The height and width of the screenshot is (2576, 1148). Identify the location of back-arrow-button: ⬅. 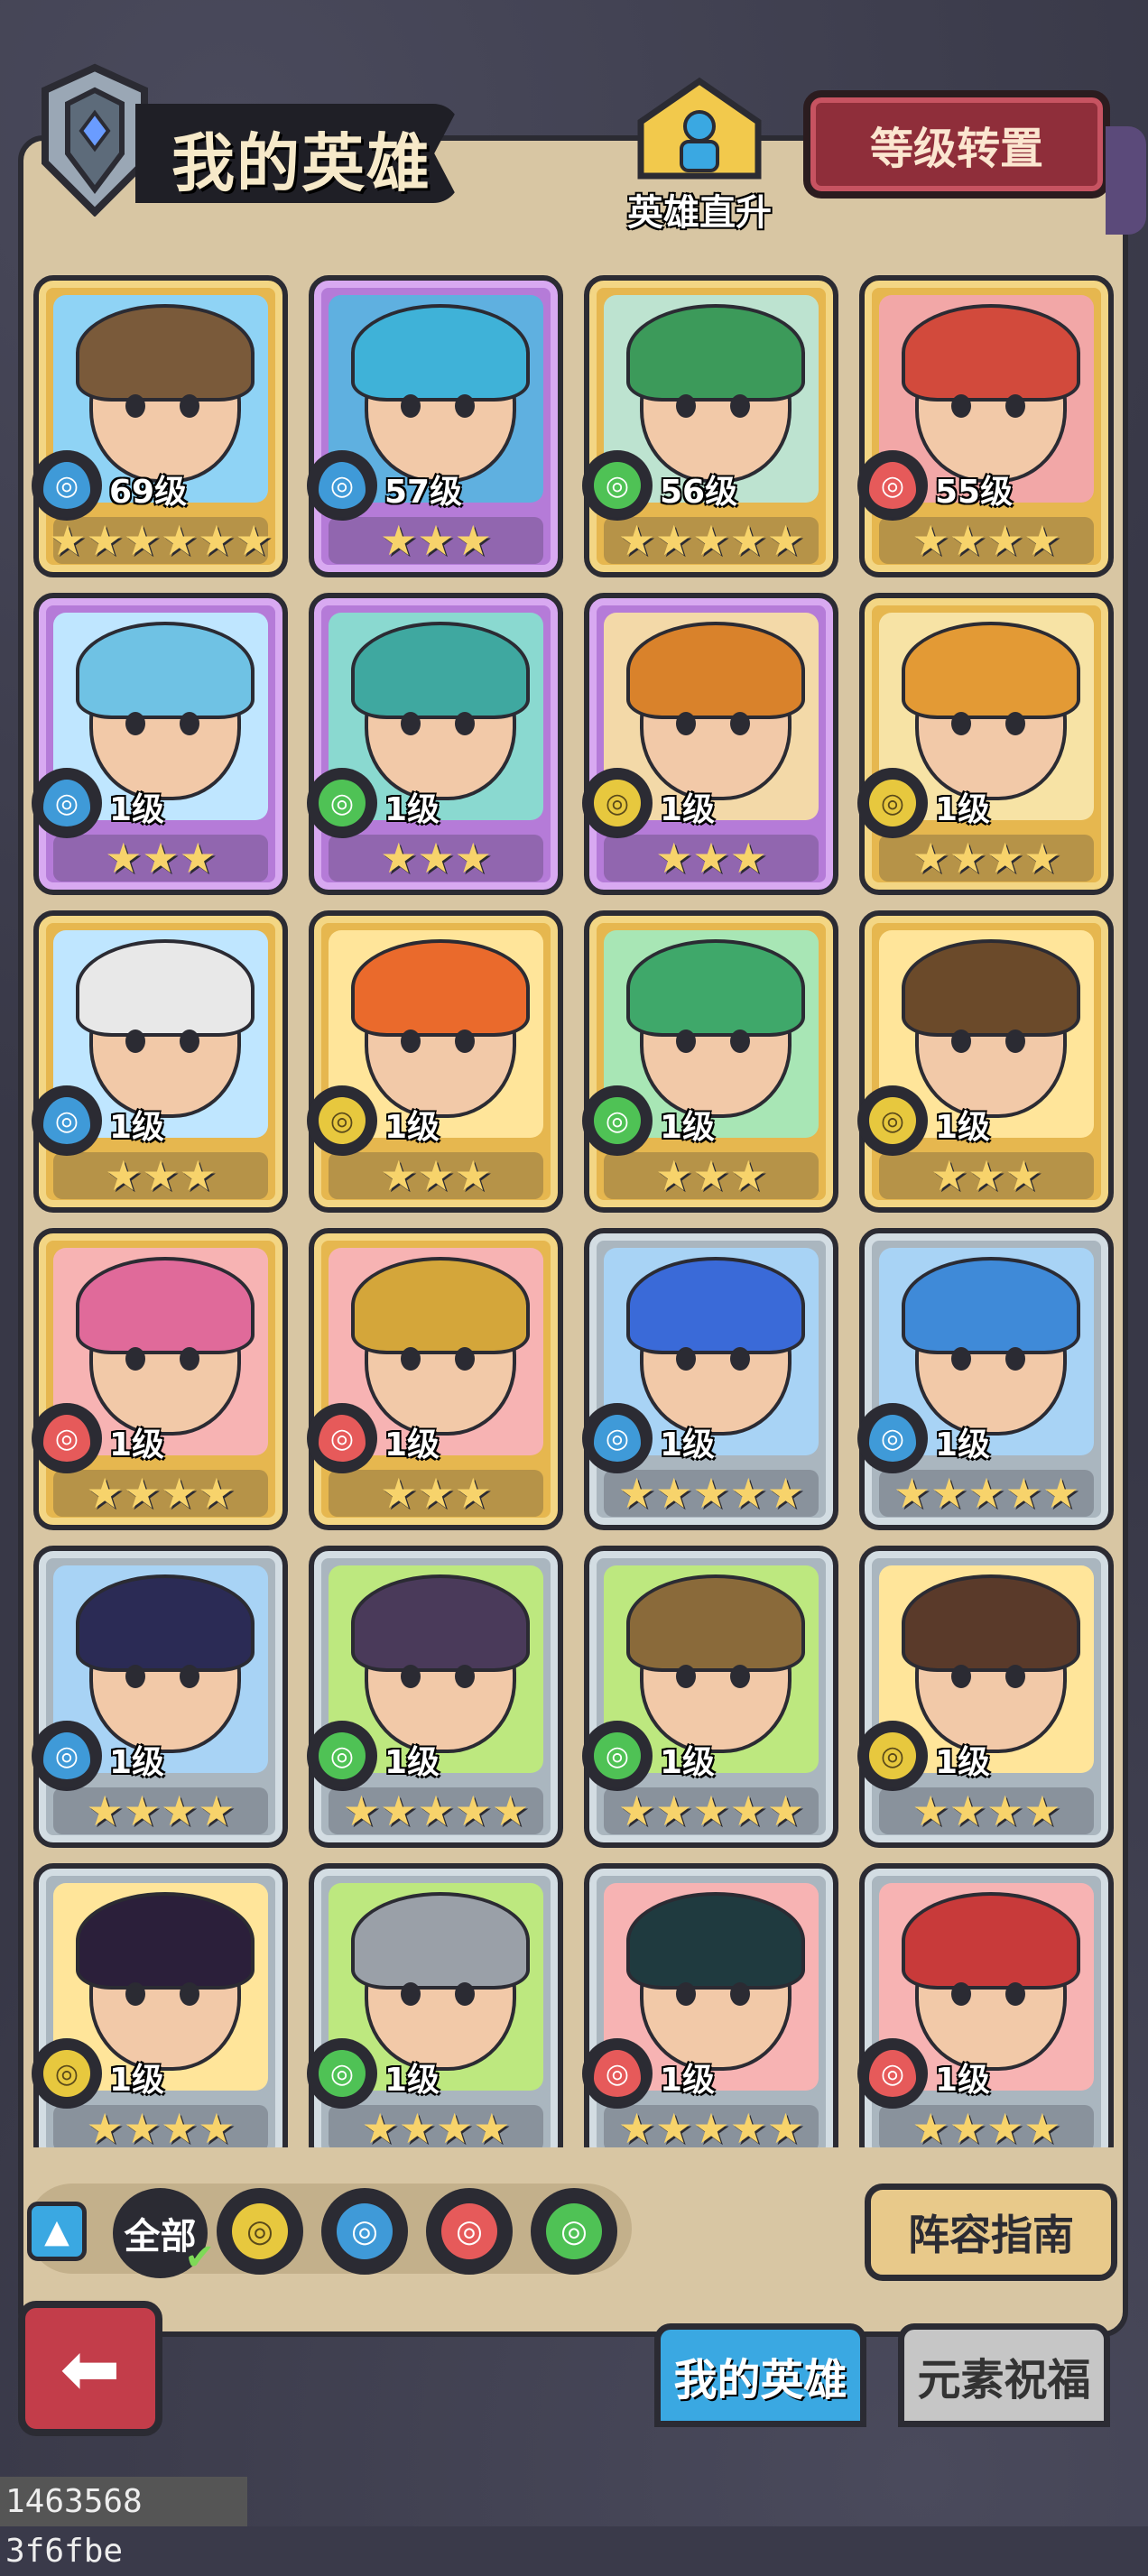
(90, 2368).